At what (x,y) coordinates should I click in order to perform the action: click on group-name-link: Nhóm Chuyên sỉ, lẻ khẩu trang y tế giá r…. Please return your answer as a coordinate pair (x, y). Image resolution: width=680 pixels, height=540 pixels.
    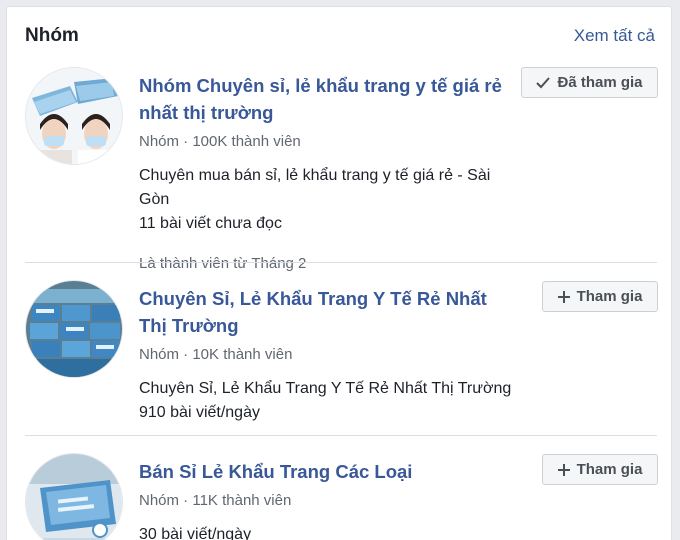
    Looking at the image, I should click on (329, 99).